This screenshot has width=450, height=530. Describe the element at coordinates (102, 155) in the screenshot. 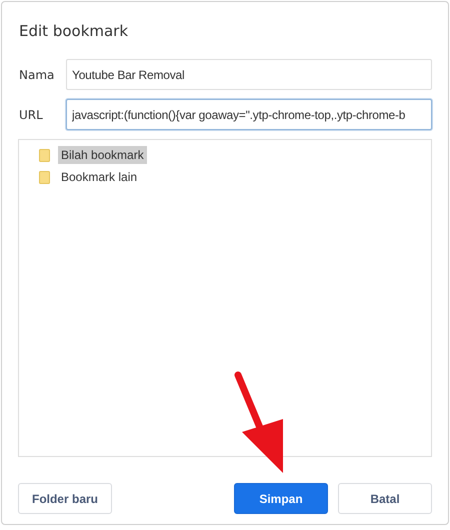

I see `folder-item: Bilah bookmark` at that location.